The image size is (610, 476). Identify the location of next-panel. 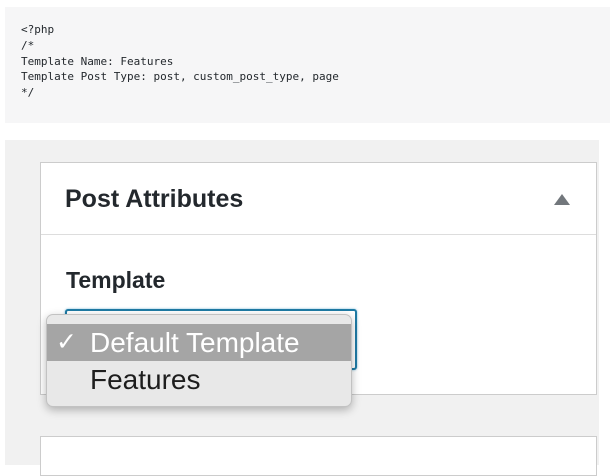
(318, 456).